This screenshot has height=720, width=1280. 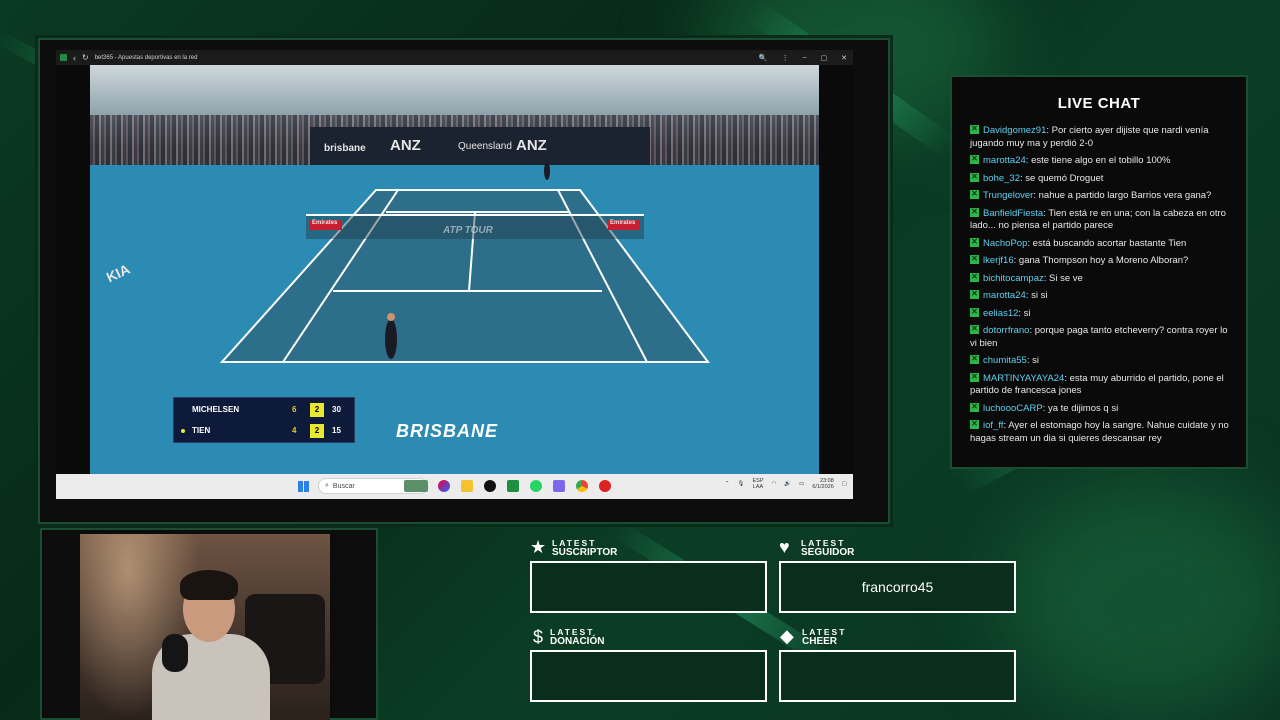 I want to click on chat-username: MARTINYAYAYA24, so click(x=1023, y=378).